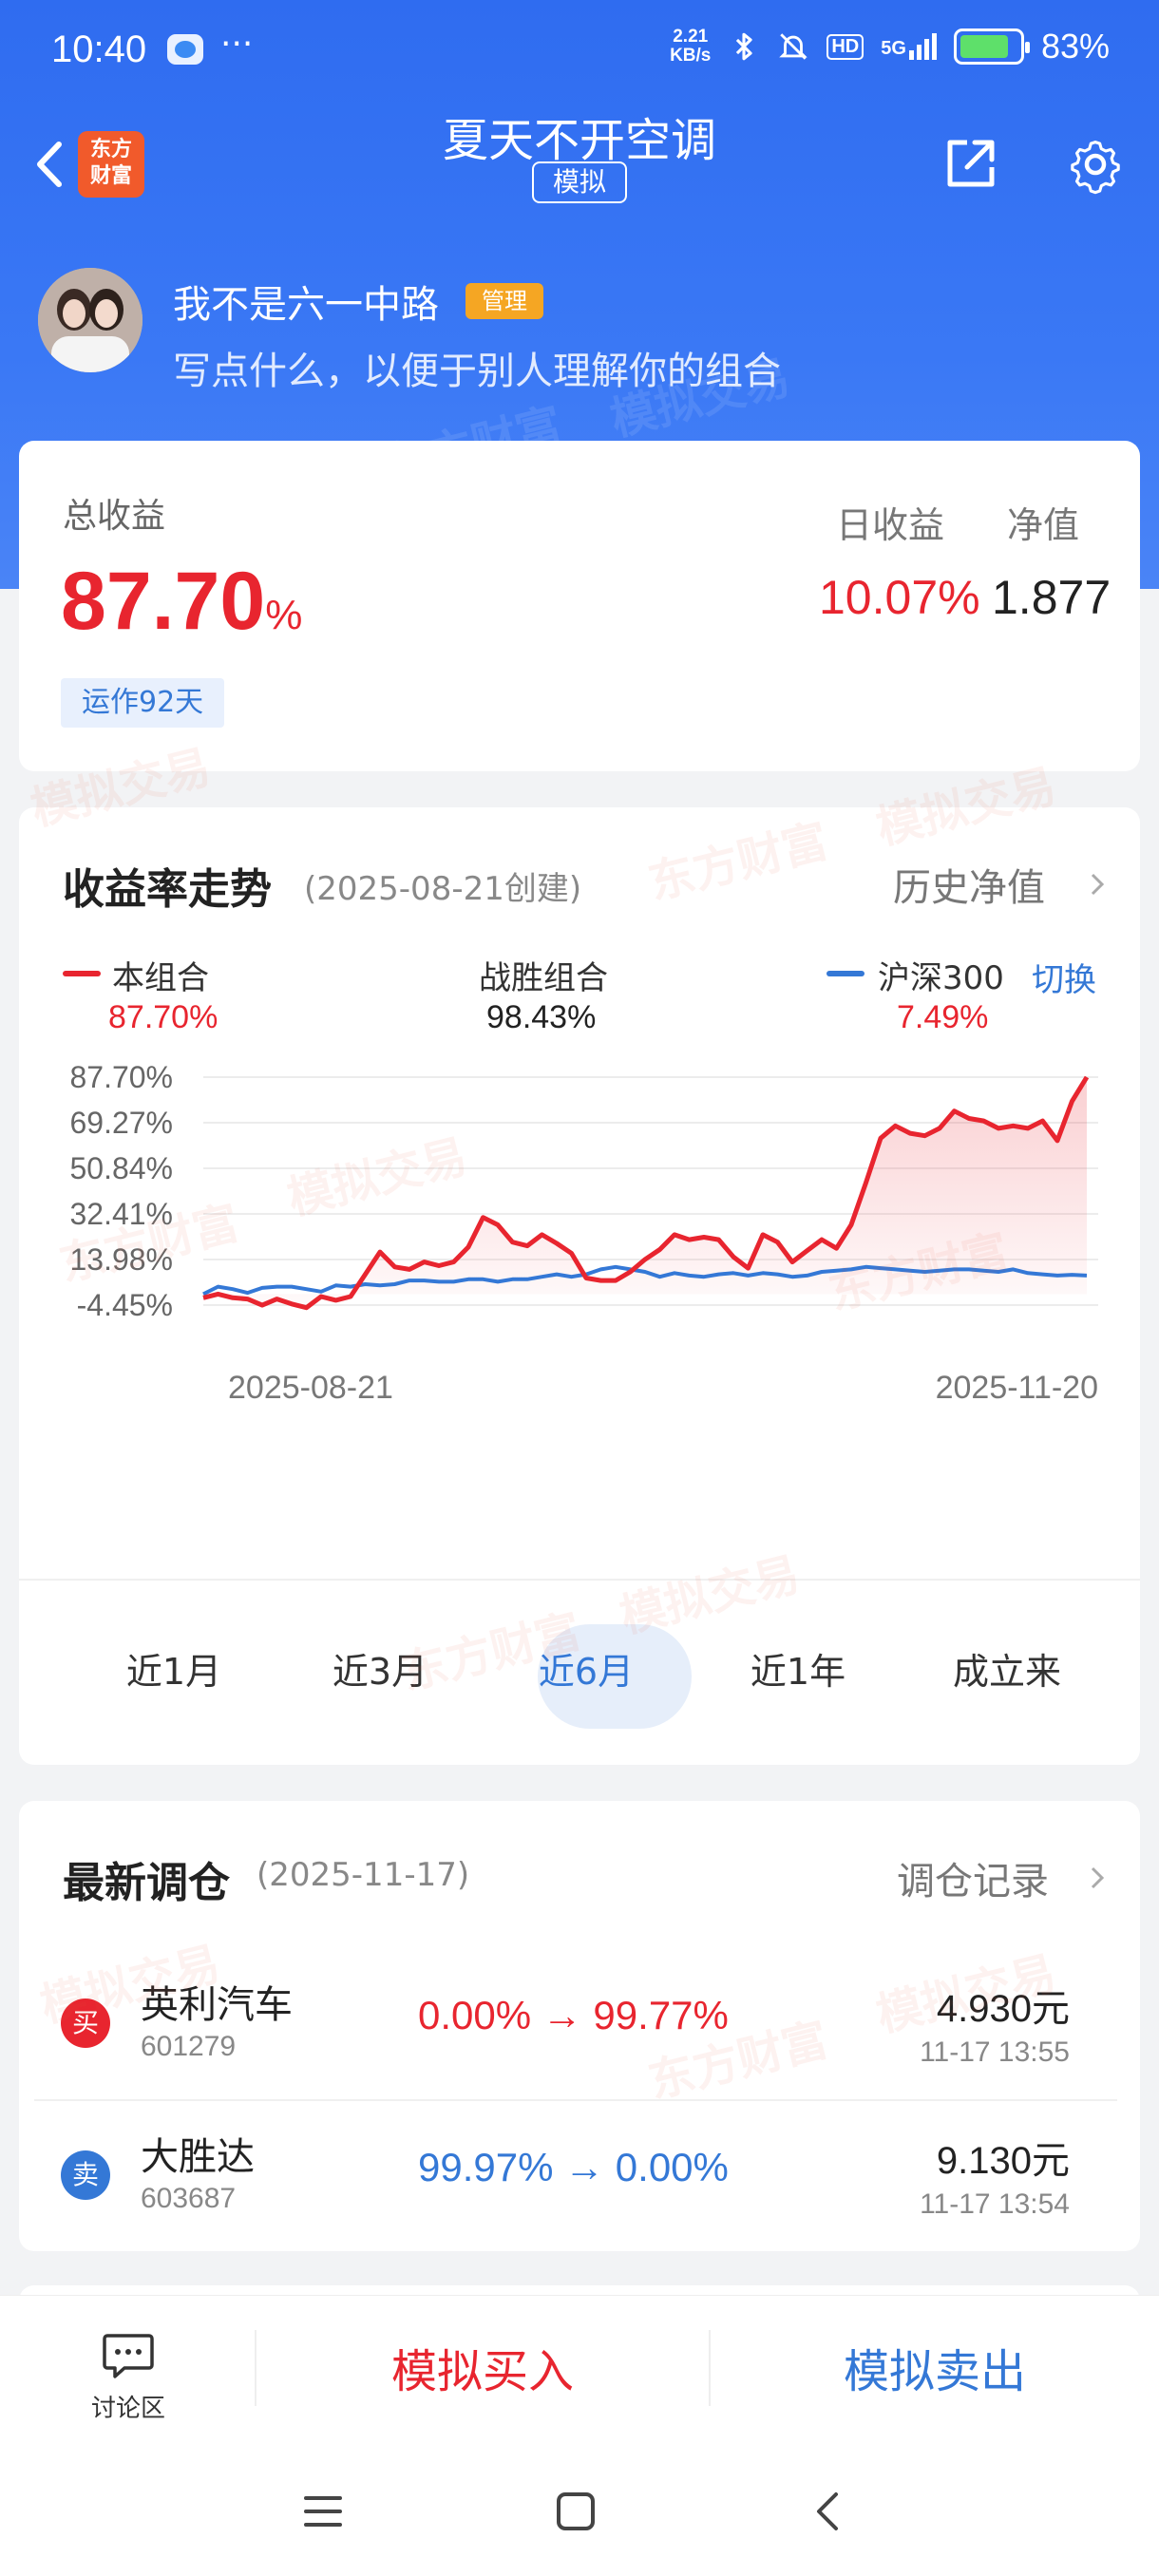 This screenshot has width=1159, height=2576. Describe the element at coordinates (217, 2005) in the screenshot. I see `stock-name: 英利汽车` at that location.